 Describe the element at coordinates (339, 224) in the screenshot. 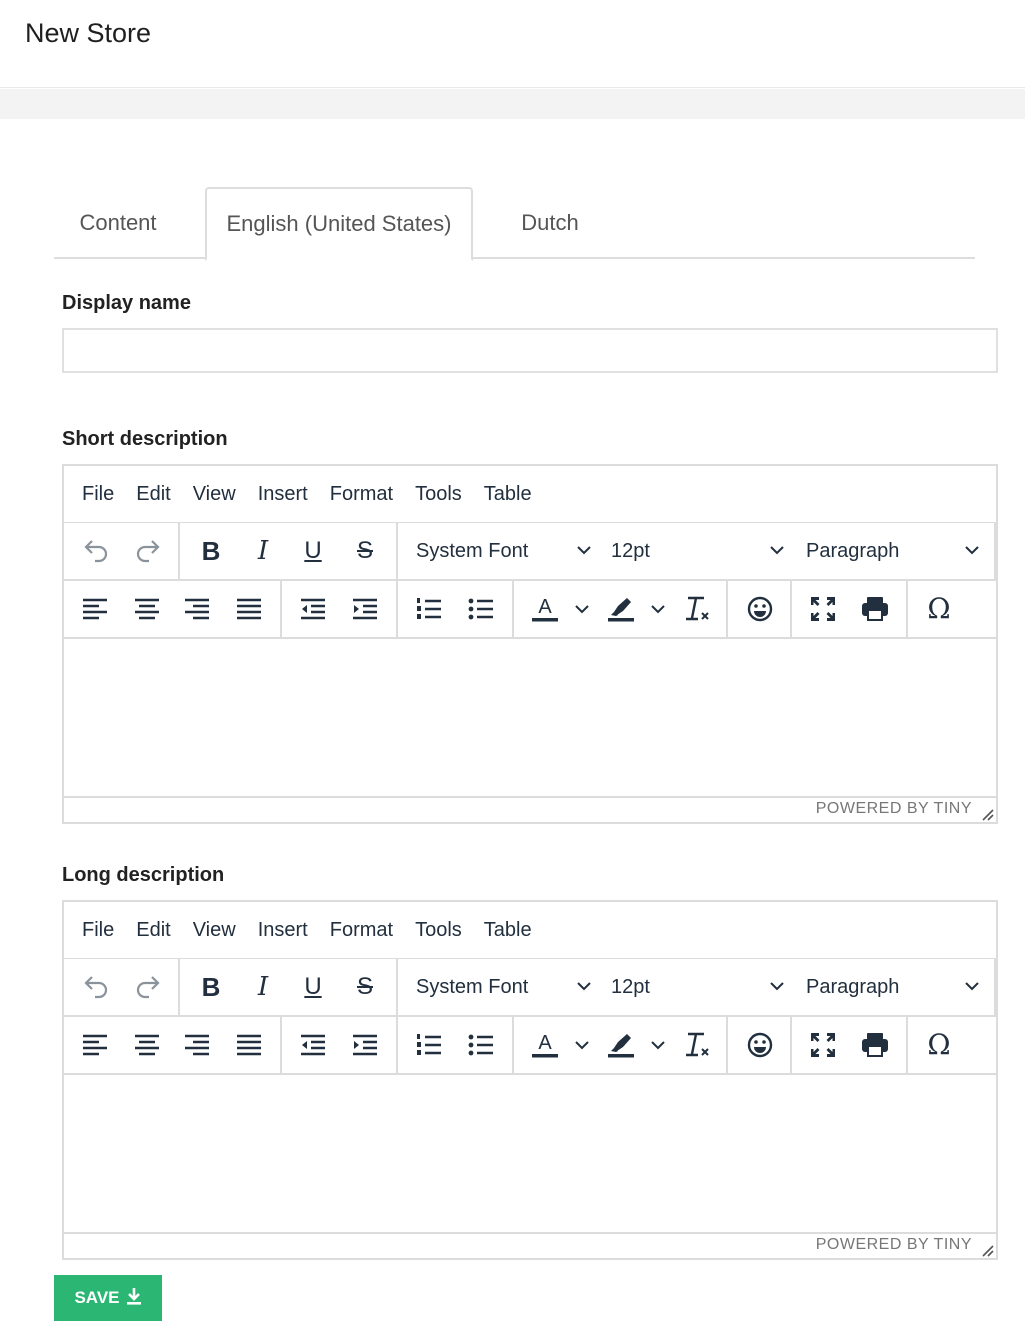

I see `tab-english-united-states: English (United States)` at that location.